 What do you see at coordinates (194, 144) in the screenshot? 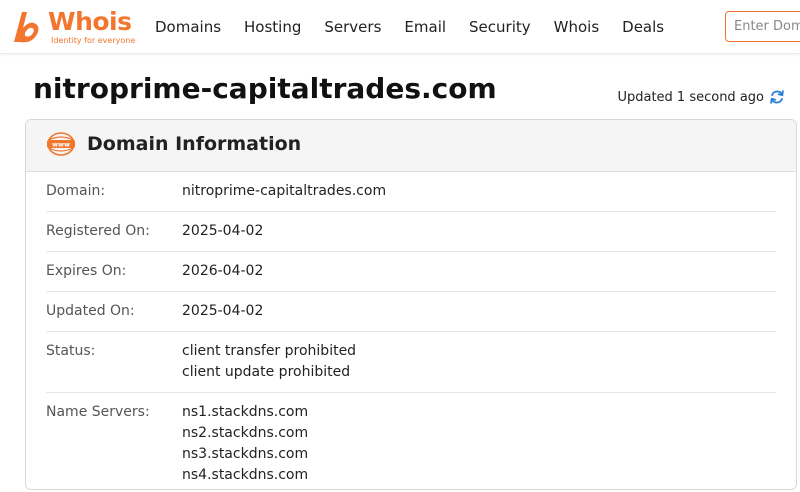
I see `card-title: Domain Information` at bounding box center [194, 144].